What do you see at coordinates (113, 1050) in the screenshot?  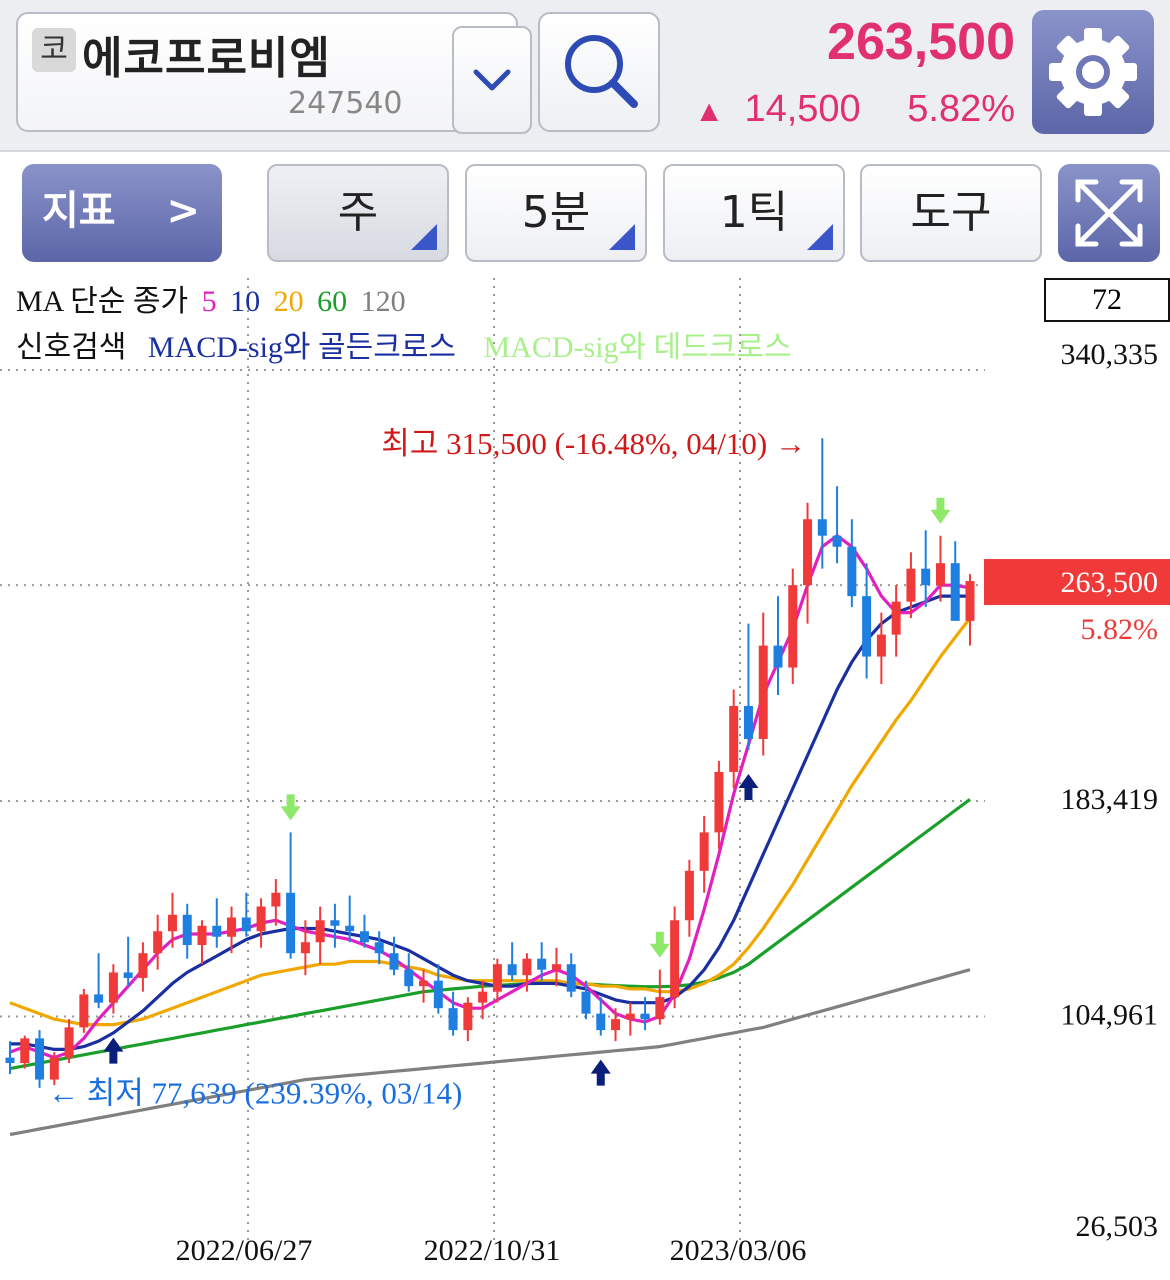 I see `golden-cross-arrow` at bounding box center [113, 1050].